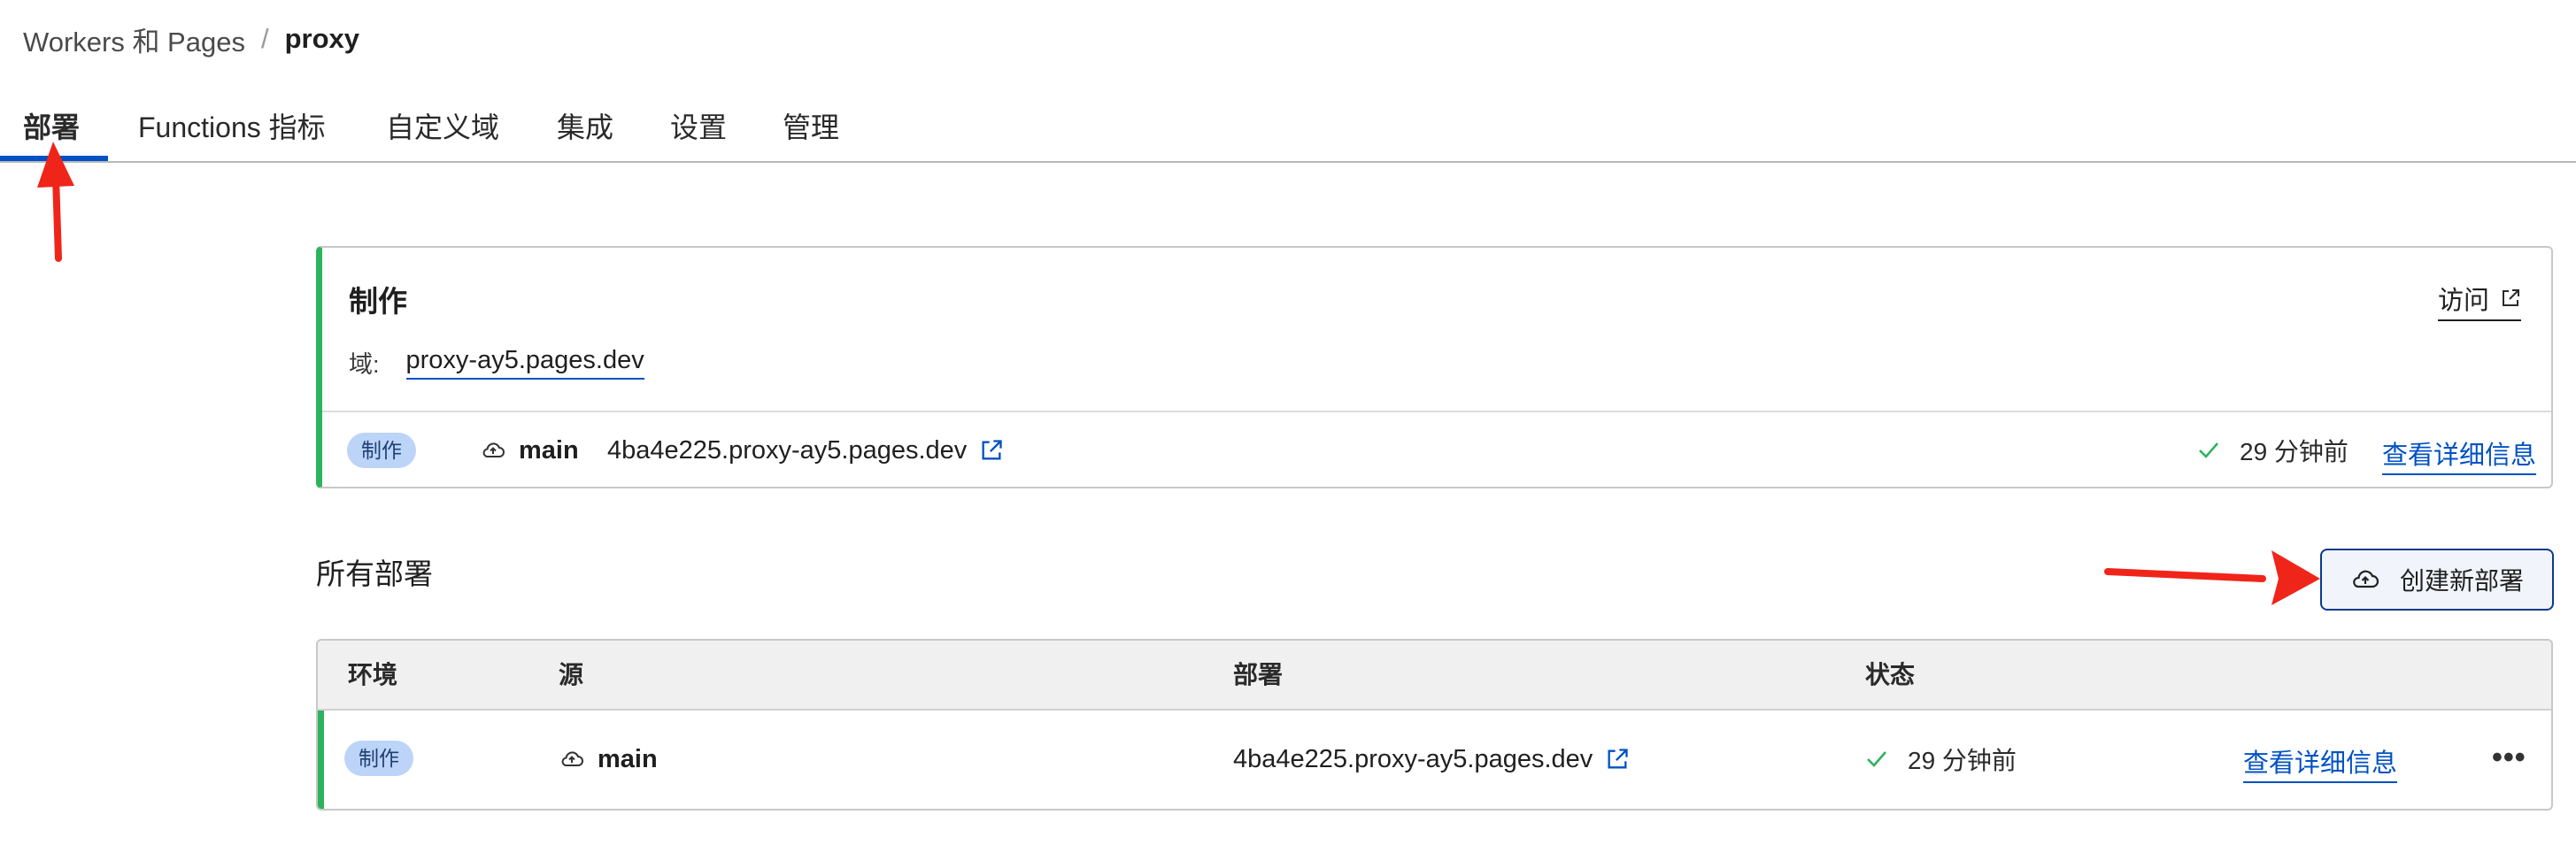  Describe the element at coordinates (373, 674) in the screenshot. I see `column-environment: 环境` at that location.